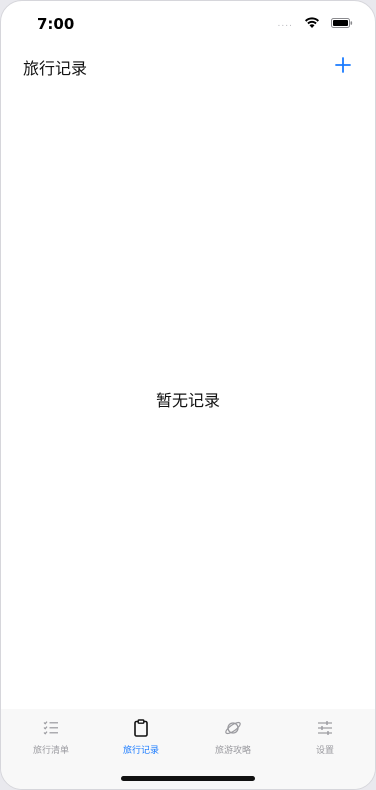 This screenshot has width=376, height=790. I want to click on tab-label: 设置, so click(324, 751).